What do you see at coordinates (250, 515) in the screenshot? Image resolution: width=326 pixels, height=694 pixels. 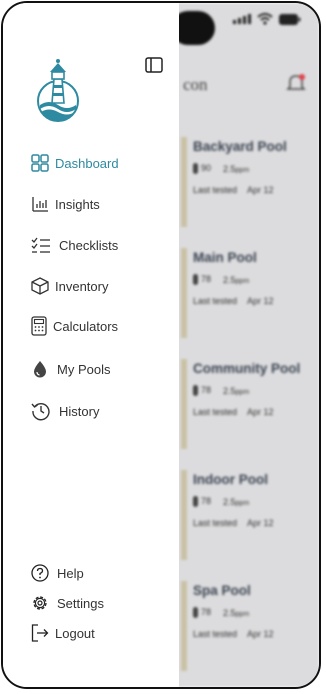 I see `pool-card: Indoor Pool 78 2.5ppm Last tested Apr 12` at bounding box center [250, 515].